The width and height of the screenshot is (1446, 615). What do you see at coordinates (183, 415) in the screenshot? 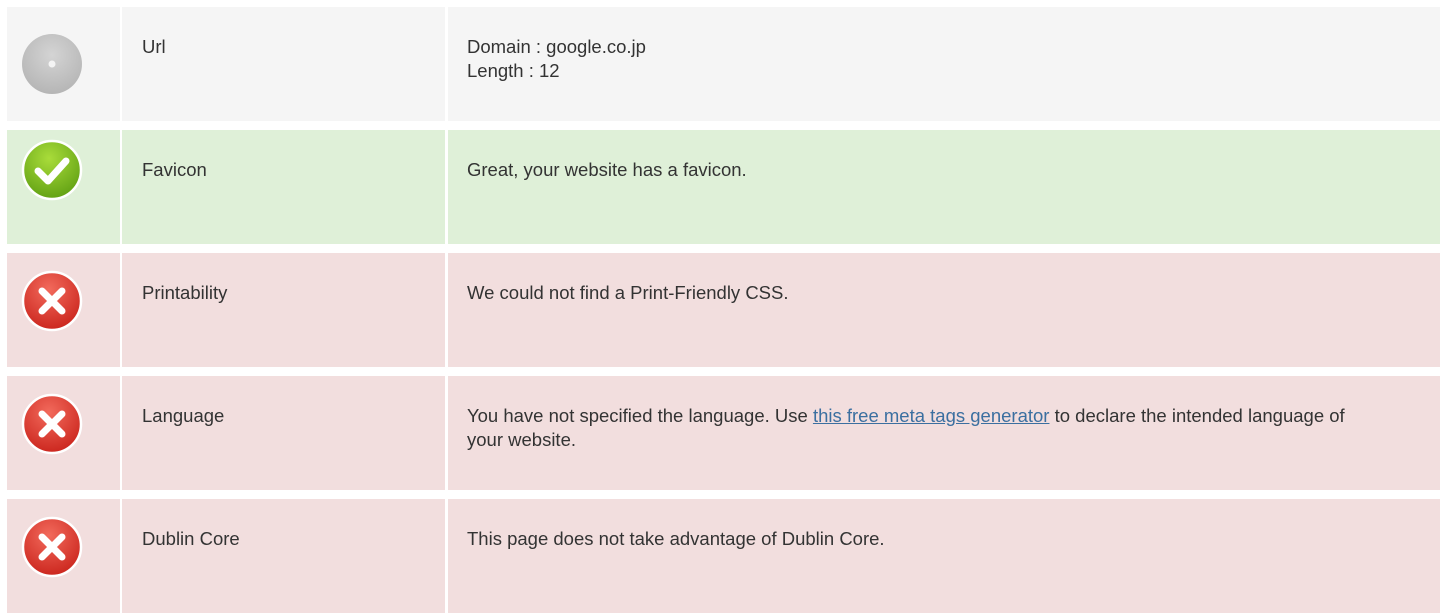
I see `row-label: Language` at bounding box center [183, 415].